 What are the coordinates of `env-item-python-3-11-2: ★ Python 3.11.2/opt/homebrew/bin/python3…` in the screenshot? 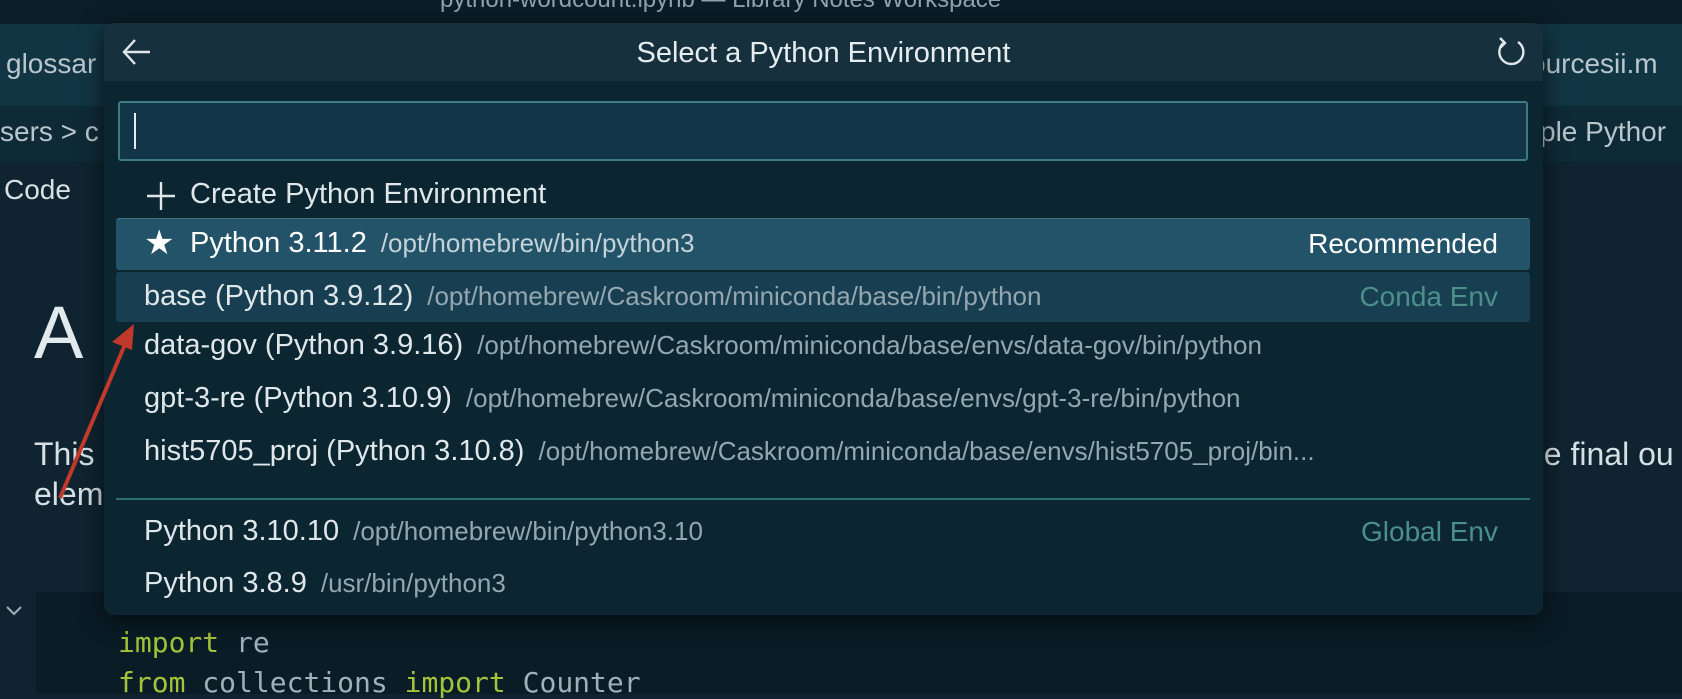 It's located at (823, 244).